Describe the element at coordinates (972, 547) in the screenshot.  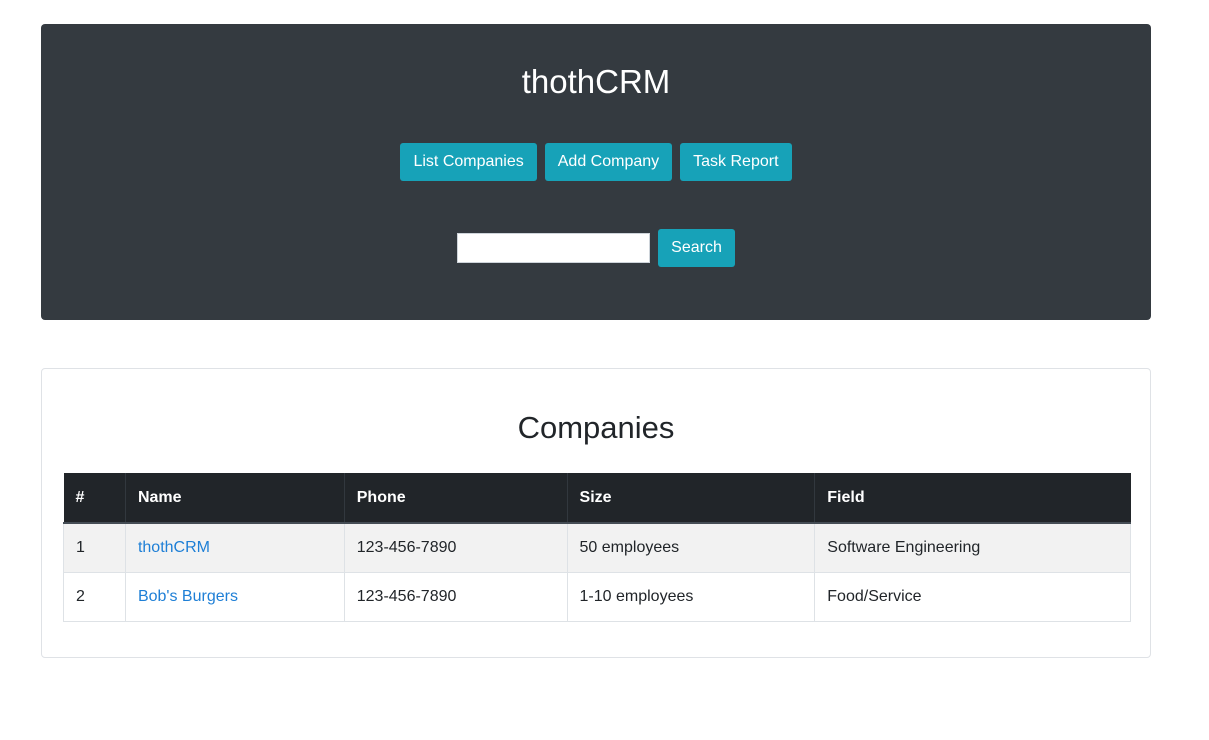
I see `cell-field: Software Engineering` at that location.